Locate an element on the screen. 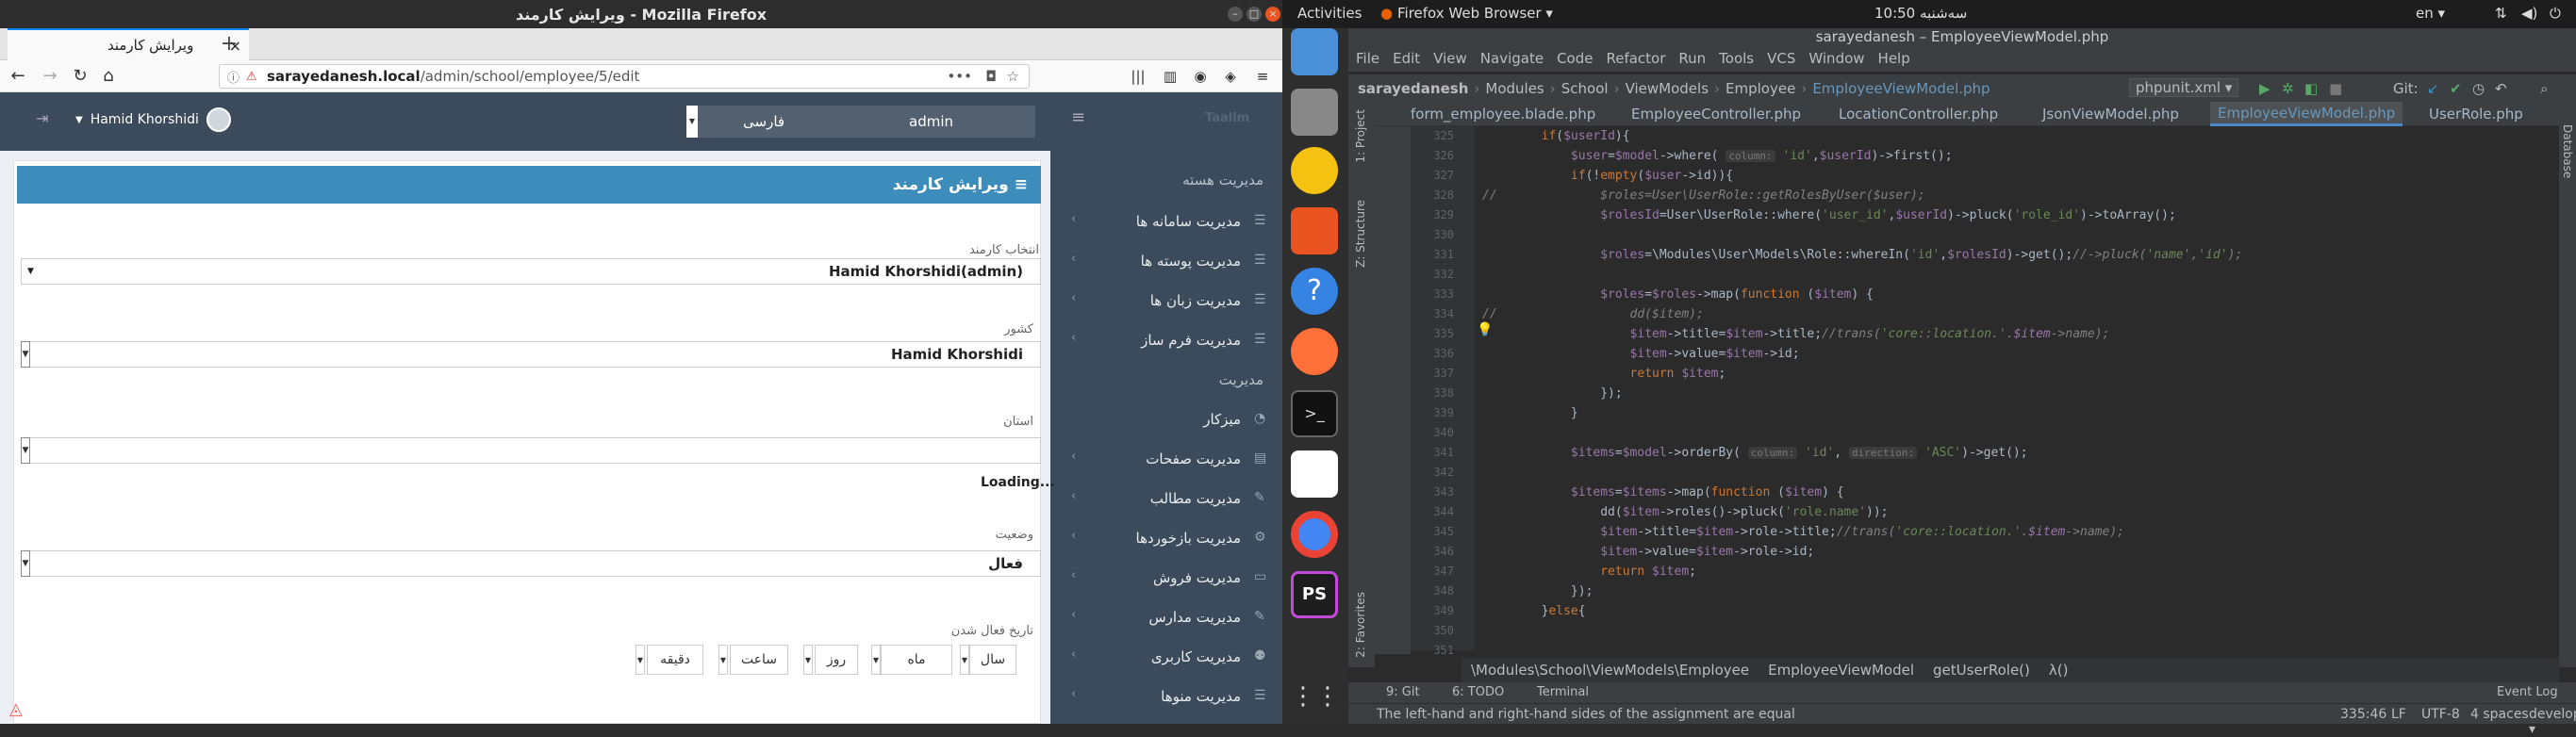 The width and height of the screenshot is (2576, 737). language-select: ▼ is located at coordinates (692, 122).